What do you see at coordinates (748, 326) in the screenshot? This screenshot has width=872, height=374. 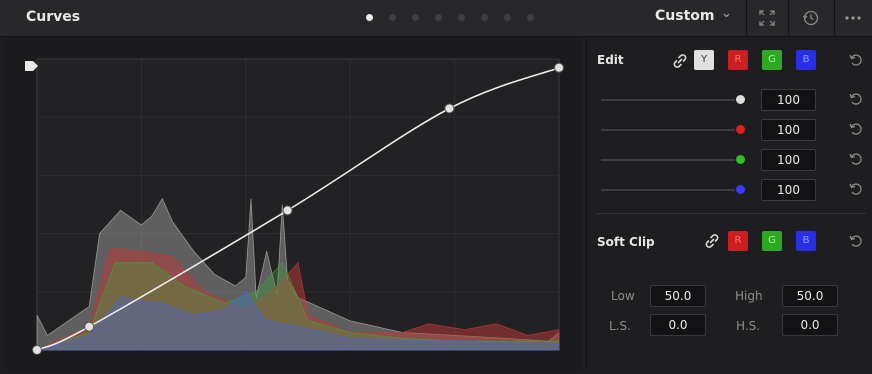 I see `hs-label: H.S.` at bounding box center [748, 326].